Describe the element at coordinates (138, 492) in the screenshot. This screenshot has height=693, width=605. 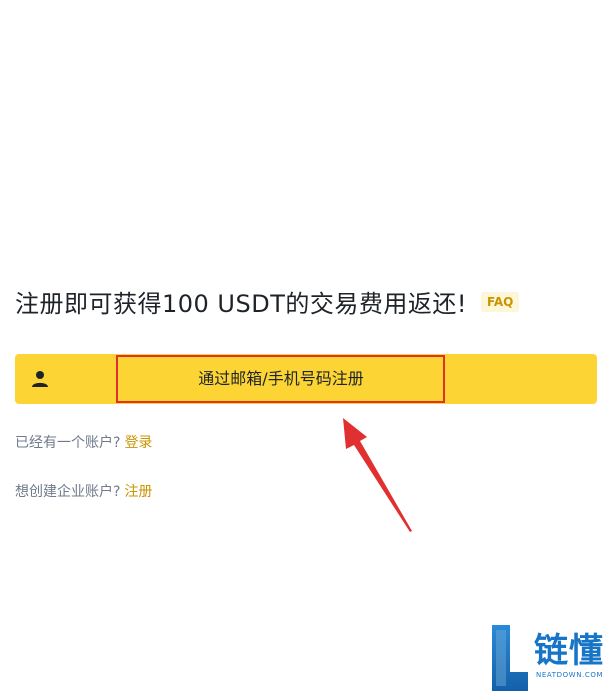
I see `enterprise-register-link: 注册` at that location.